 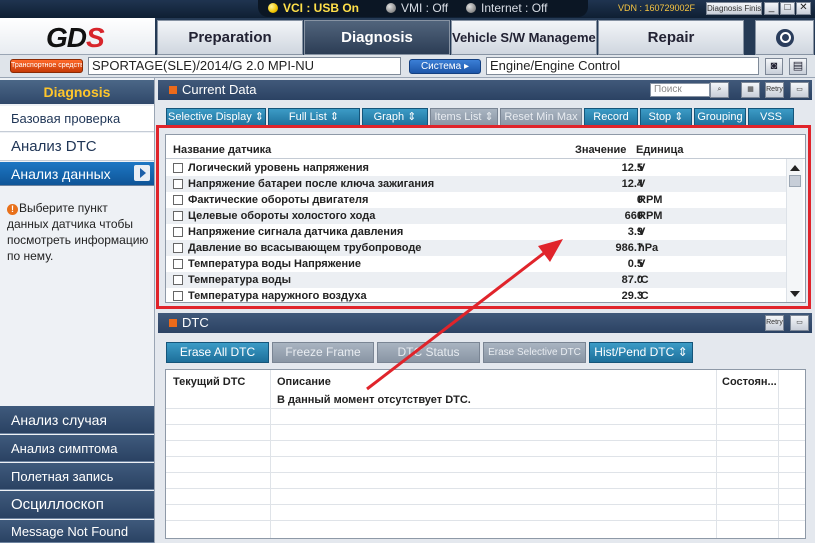 I want to click on sidebar-header: Diagnosis, so click(x=77, y=92).